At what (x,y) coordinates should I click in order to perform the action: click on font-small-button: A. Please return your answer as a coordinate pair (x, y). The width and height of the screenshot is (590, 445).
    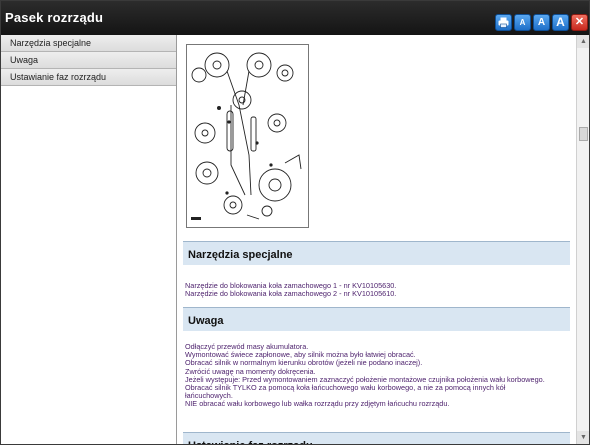
    Looking at the image, I should click on (522, 22).